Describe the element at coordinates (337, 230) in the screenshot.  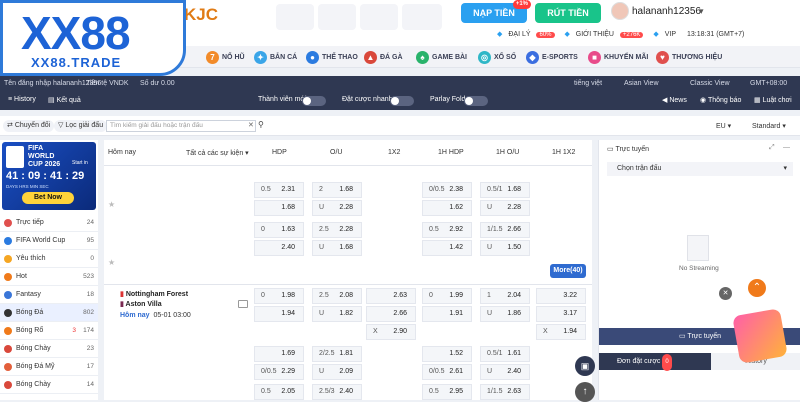
I see `odds-cell: 2.5 2.28` at that location.